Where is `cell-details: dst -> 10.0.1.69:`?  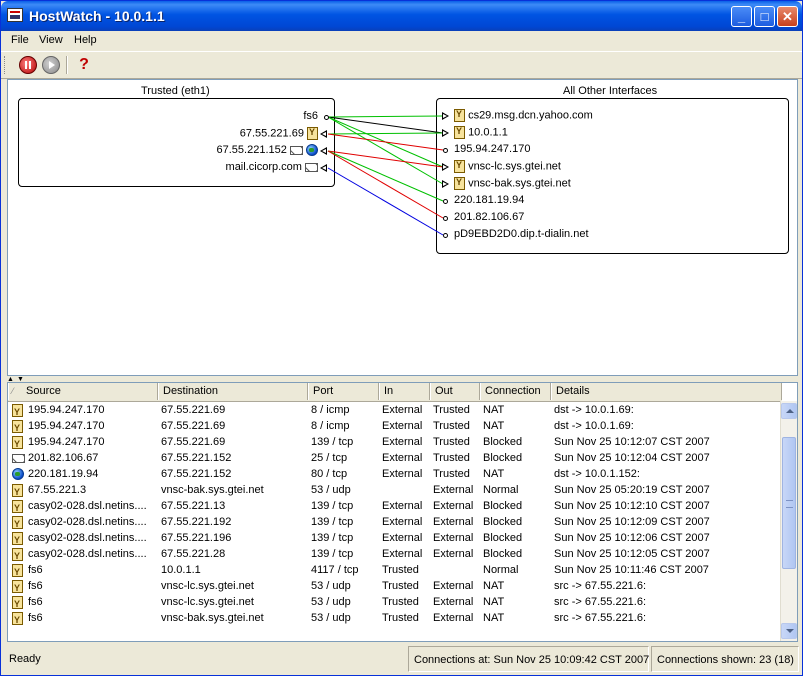 cell-details: dst -> 10.0.1.69: is located at coordinates (594, 410).